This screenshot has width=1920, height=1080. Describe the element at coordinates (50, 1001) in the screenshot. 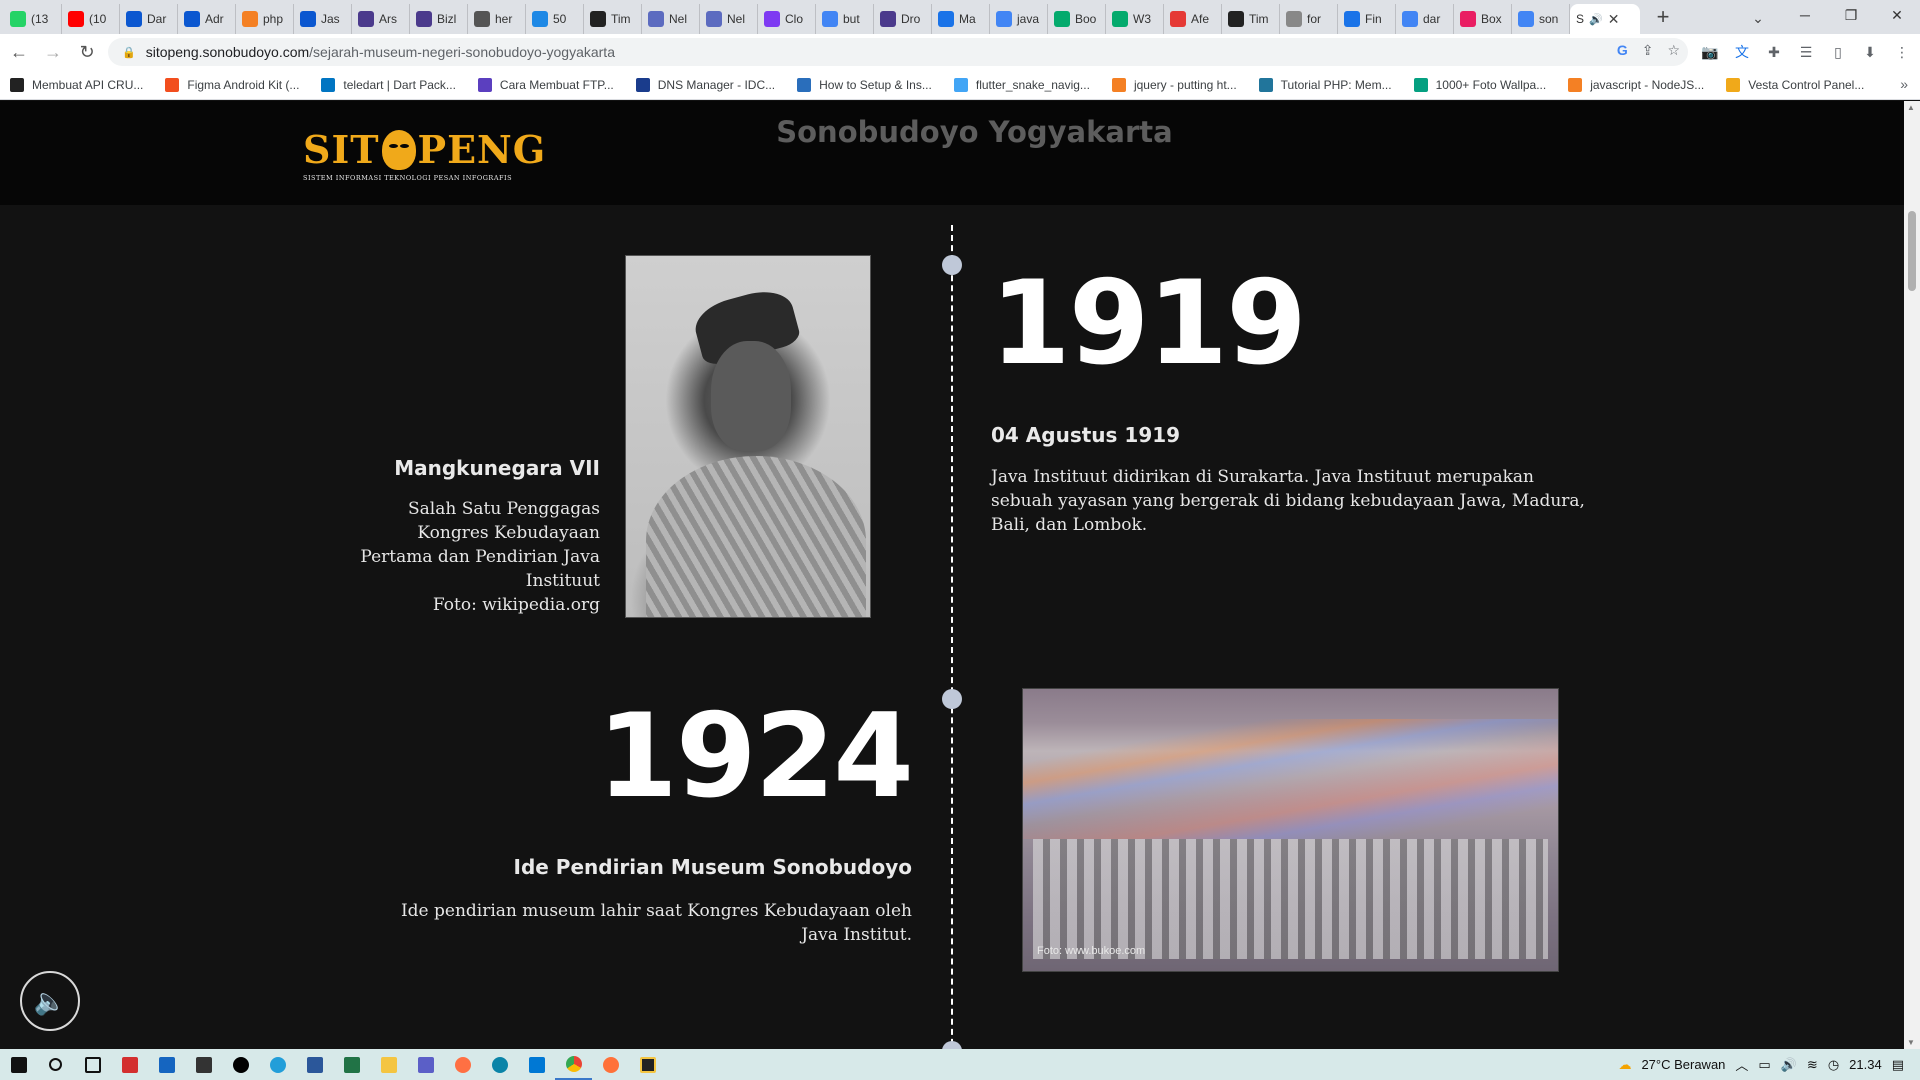

I see `sound-toggle-button: 🔈` at that location.